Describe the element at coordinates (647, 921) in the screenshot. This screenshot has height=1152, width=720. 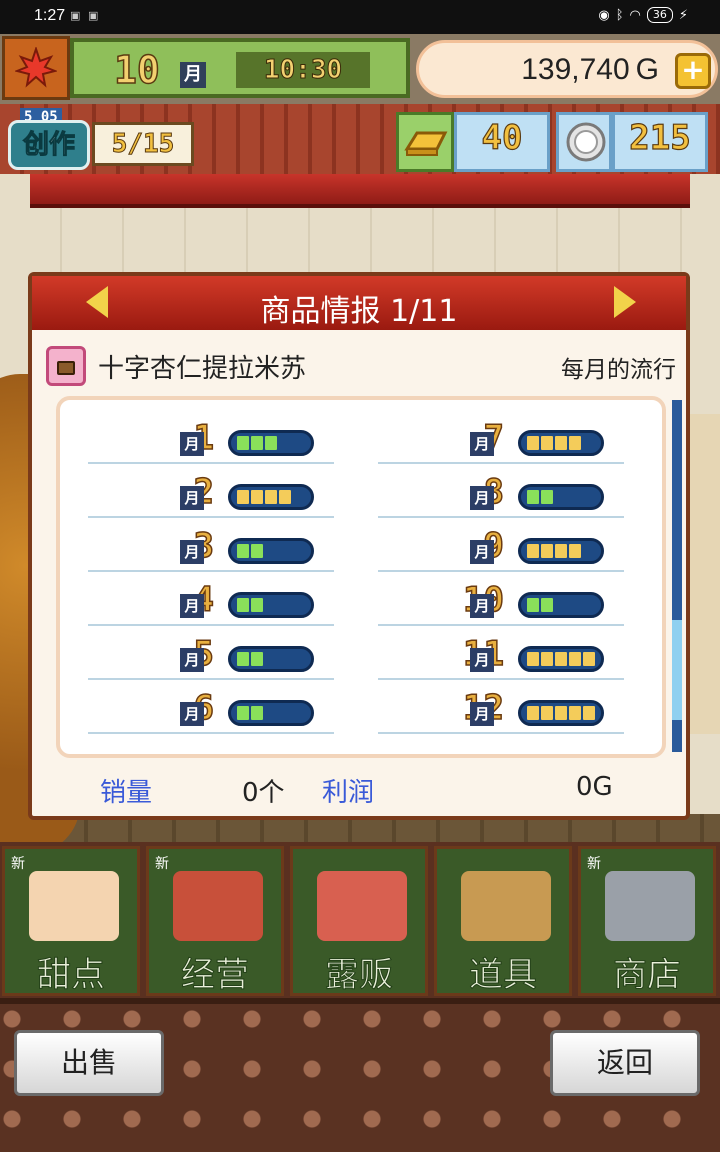
I see `menu-button: 新商店` at that location.